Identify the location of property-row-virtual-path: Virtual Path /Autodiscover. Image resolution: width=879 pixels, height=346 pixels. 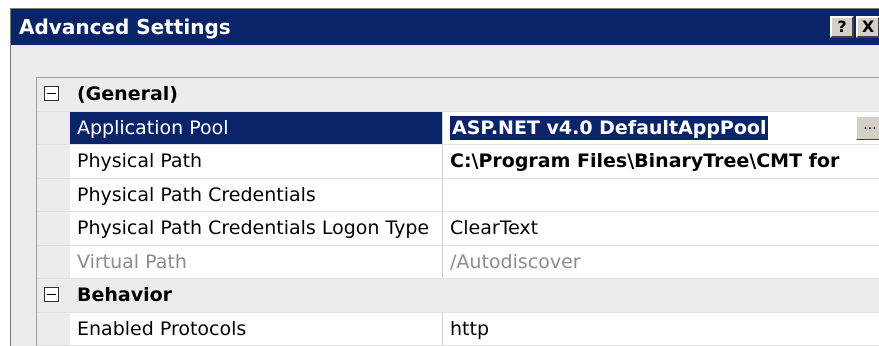
(458, 263).